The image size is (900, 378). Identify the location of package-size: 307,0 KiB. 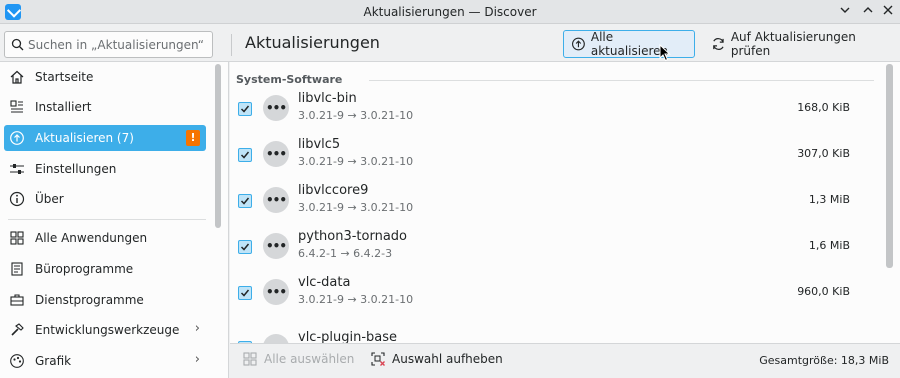
(823, 153).